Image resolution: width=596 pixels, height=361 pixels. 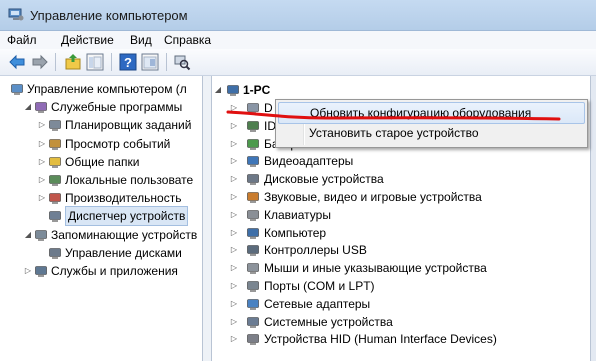 I want to click on tree-item: Диспетчер устройств, so click(x=101, y=216).